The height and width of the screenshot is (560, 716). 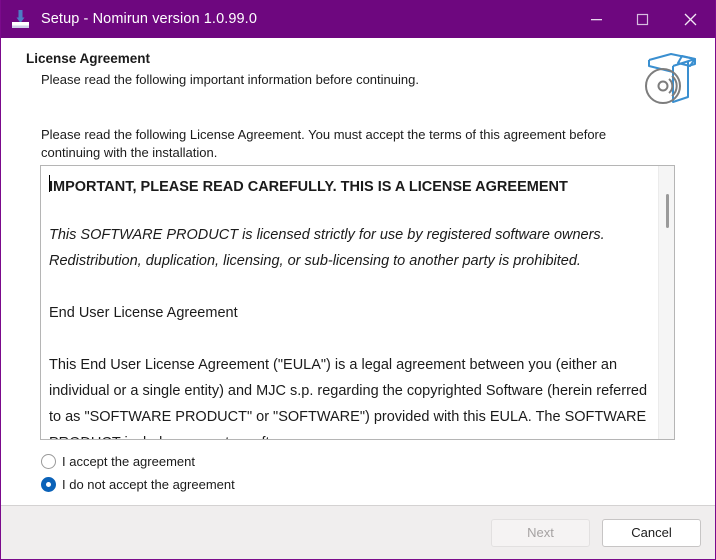 I want to click on radio-decline-label: I do not accept the agreement, so click(x=148, y=484).